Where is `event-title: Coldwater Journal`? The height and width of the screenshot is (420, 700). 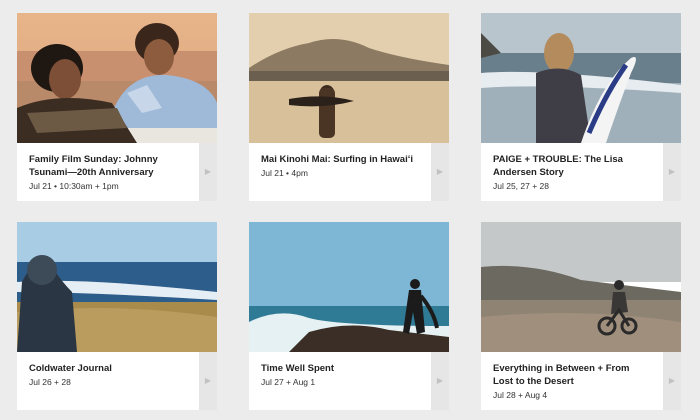 event-title: Coldwater Journal is located at coordinates (108, 368).